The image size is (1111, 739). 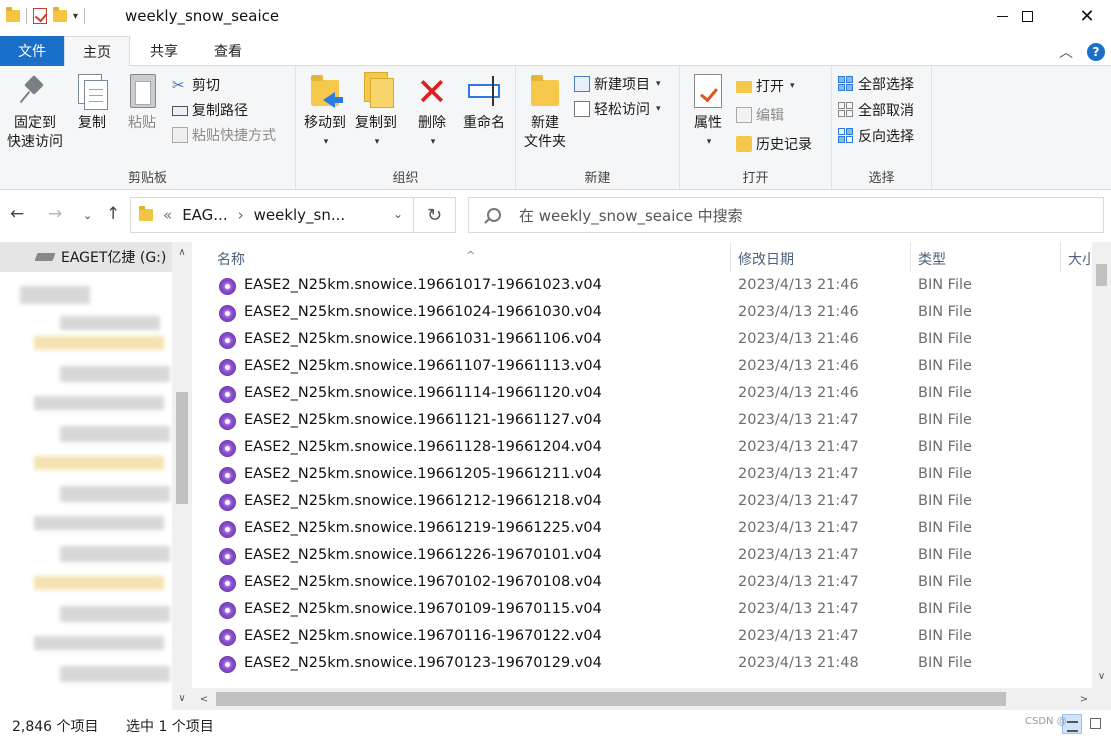 I want to click on help-icon: ?, so click(x=1096, y=52).